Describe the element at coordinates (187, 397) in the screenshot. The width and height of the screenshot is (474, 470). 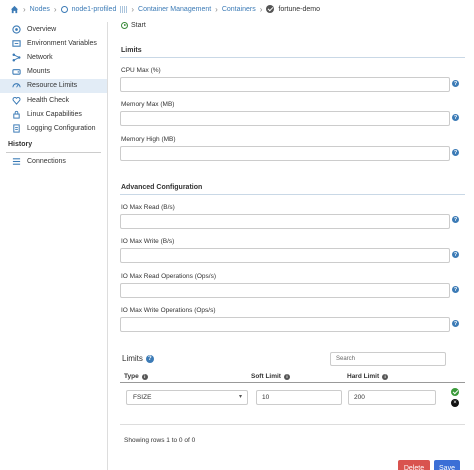
I see `type-select: FSIZE ▾` at that location.